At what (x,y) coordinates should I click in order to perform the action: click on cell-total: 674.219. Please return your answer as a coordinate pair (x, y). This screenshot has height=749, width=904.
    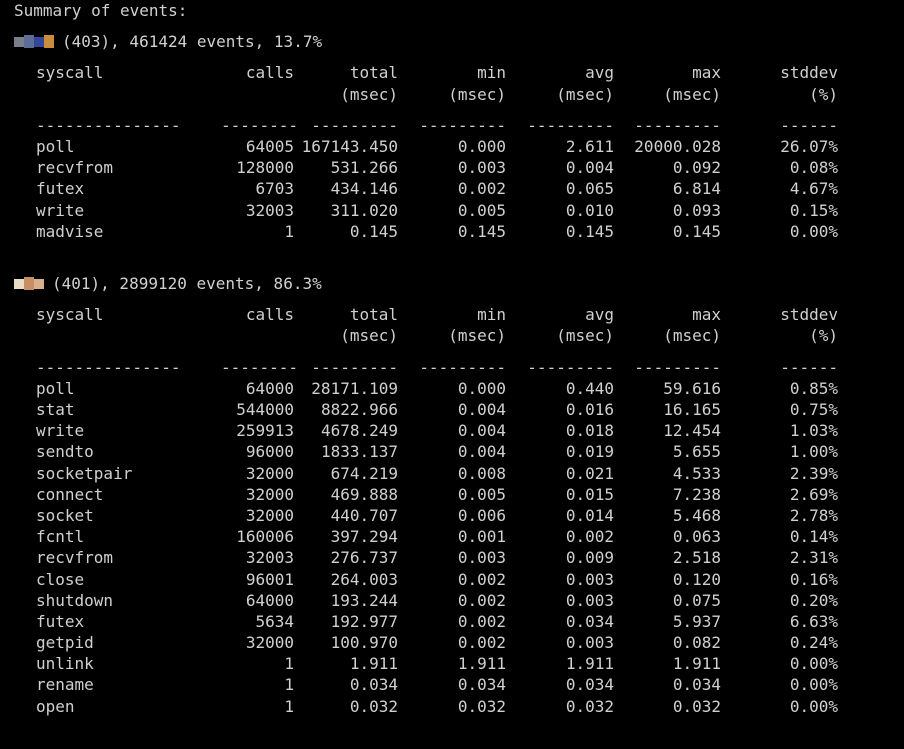
    Looking at the image, I should click on (364, 473).